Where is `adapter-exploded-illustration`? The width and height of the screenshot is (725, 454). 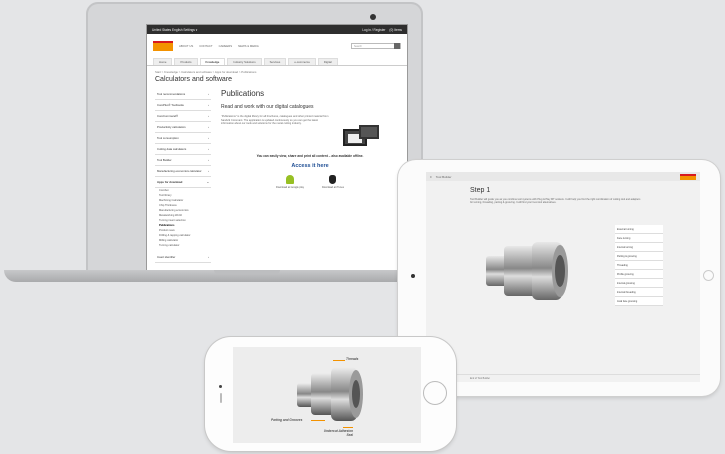
adapter-exploded-illustration is located at coordinates (330, 394).